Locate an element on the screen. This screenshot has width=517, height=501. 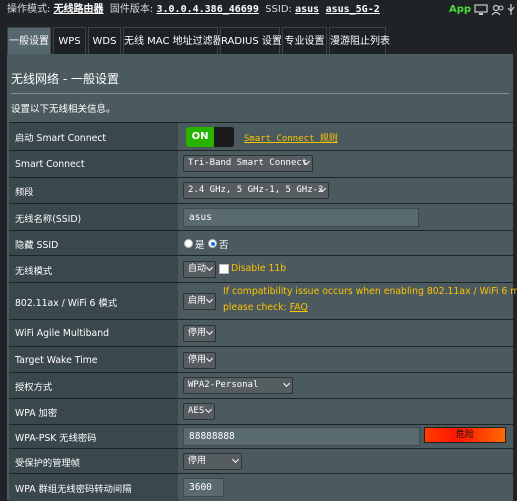
disable-11b-checkbox is located at coordinates (224, 269).